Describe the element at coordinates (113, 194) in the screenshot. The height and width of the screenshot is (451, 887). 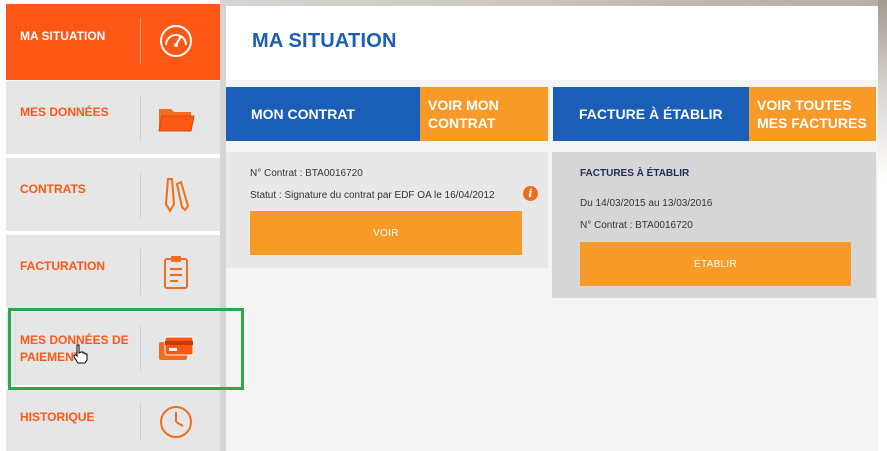
I see `sidebar-item-contrats: CONTRATS` at that location.